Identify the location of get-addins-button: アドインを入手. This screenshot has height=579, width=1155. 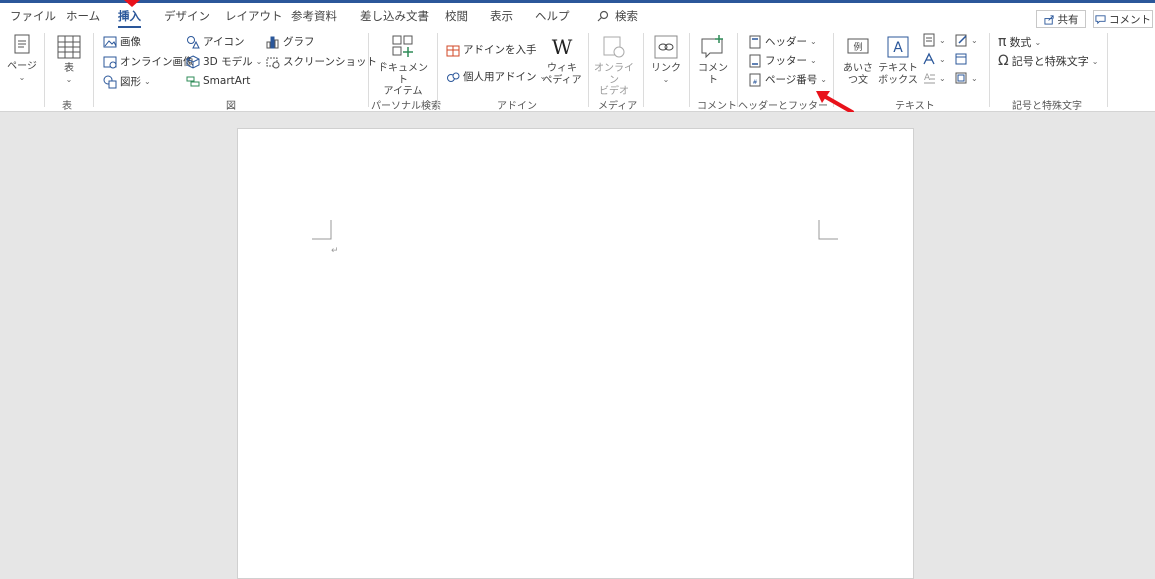
(491, 49).